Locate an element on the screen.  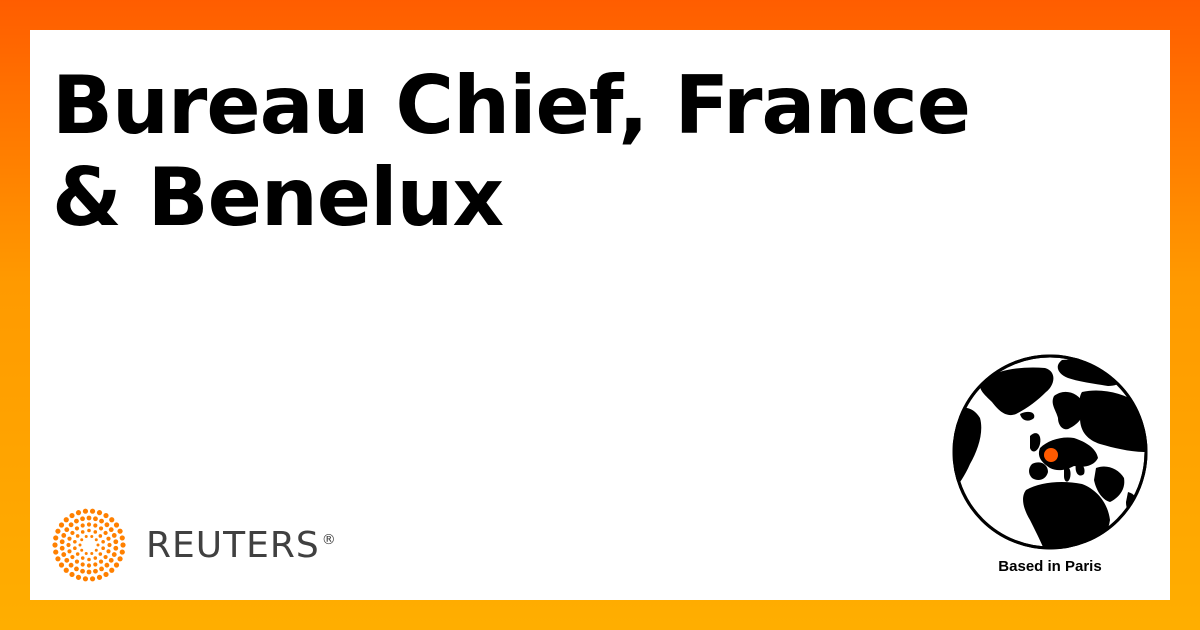
reuters-logo: REUTERS ® is located at coordinates (205, 545).